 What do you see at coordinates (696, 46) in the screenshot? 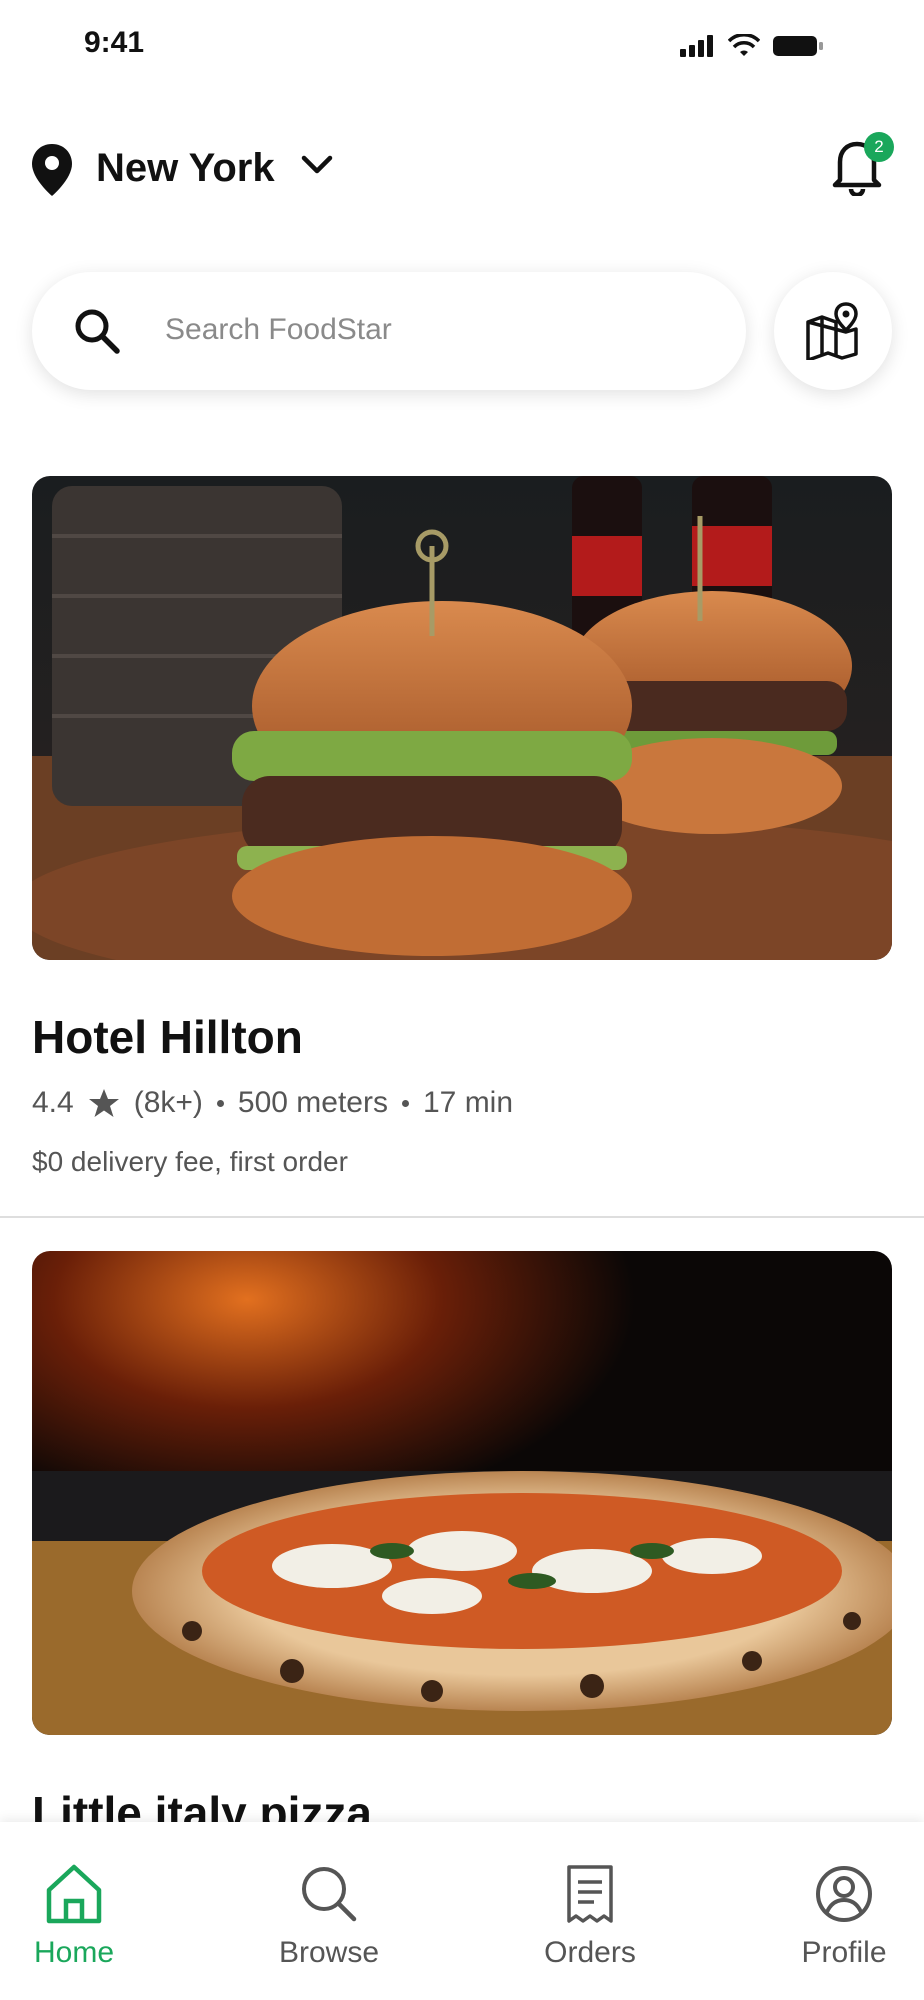
I see `signal-icon` at bounding box center [696, 46].